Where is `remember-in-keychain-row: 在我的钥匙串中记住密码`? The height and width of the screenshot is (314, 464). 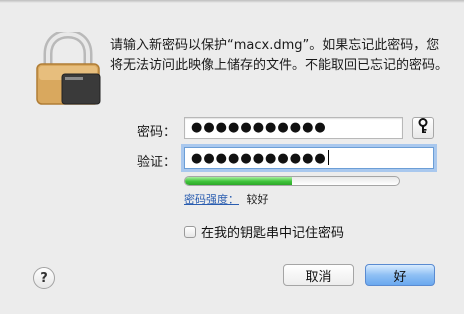 remember-in-keychain-row: 在我的钥匙串中记住密码 is located at coordinates (264, 231).